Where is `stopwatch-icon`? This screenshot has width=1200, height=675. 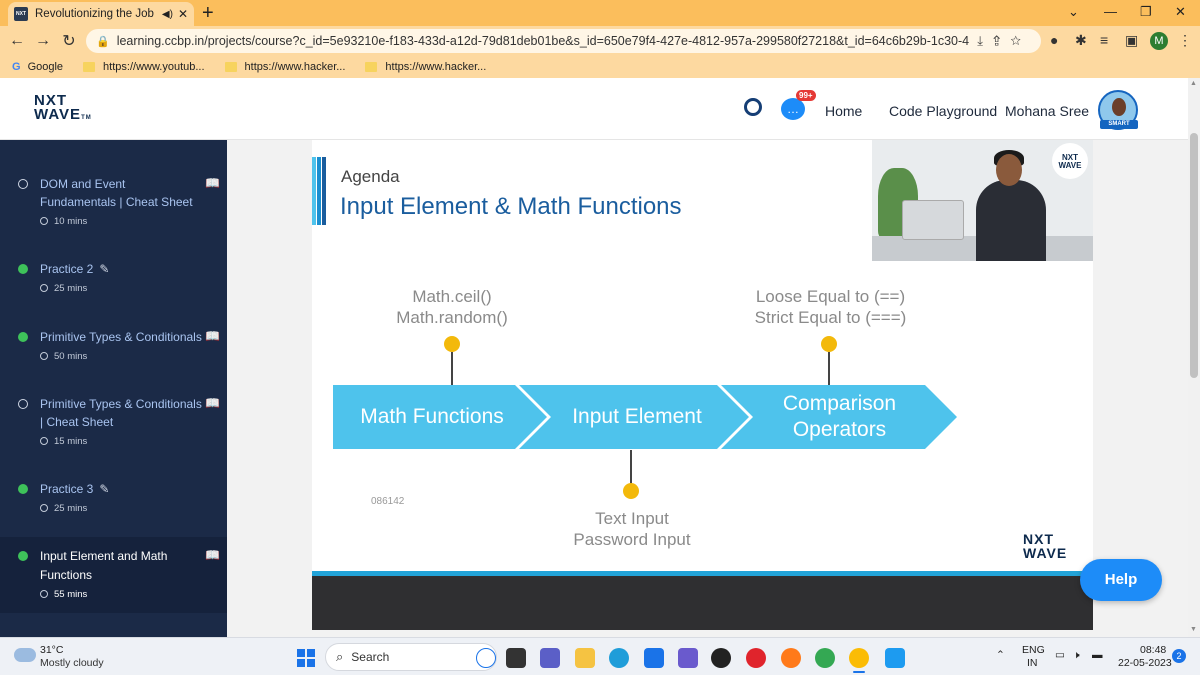
stopwatch-icon is located at coordinates (753, 107).